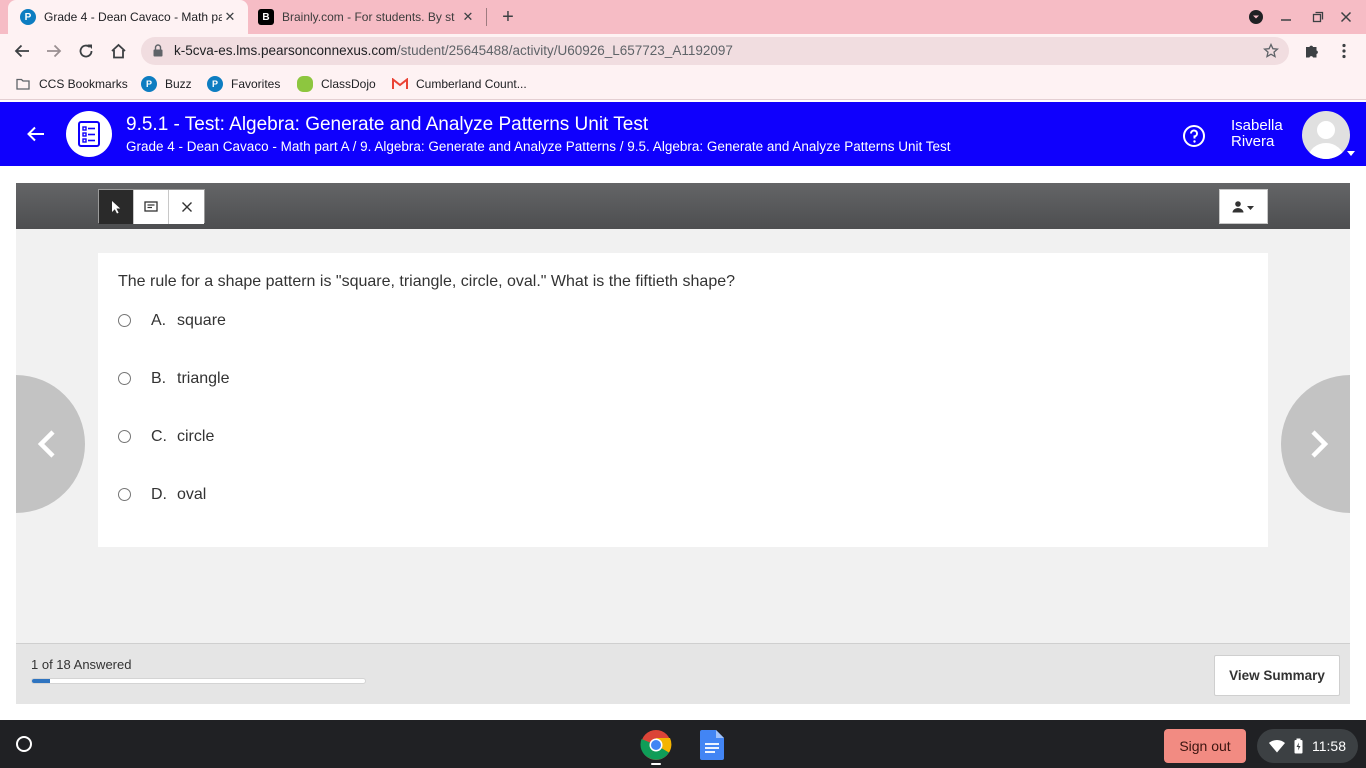 The image size is (1366, 768). I want to click on answer-choice-d: D. oval, so click(162, 495).